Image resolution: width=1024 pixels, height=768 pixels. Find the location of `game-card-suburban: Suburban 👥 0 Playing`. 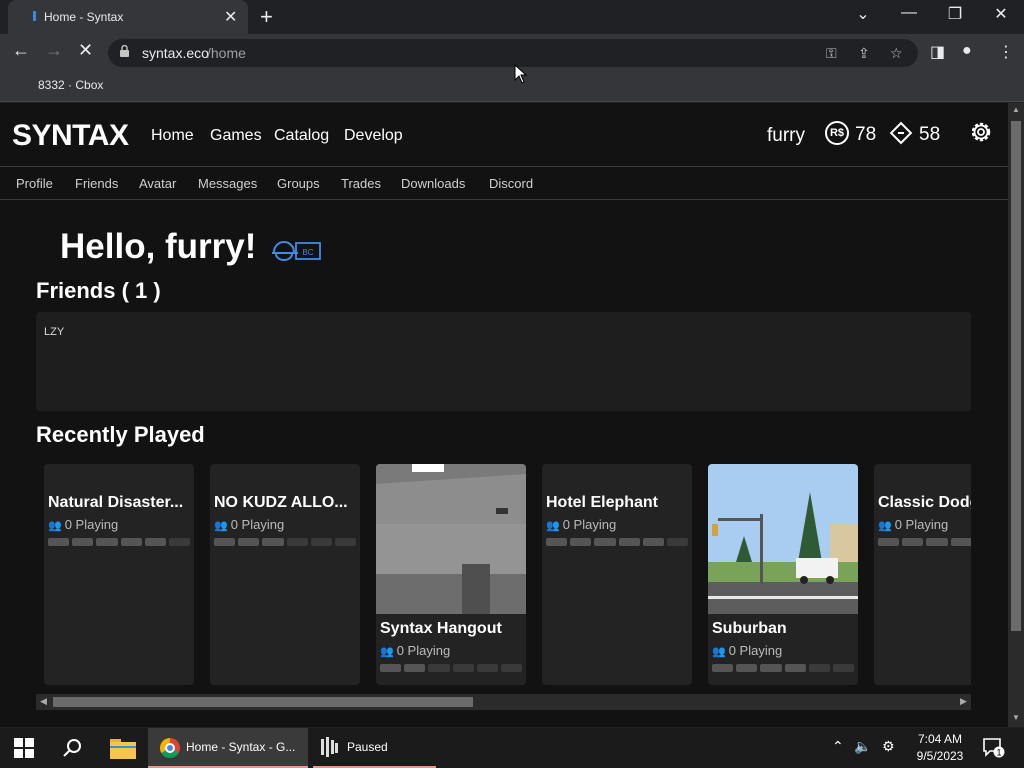

game-card-suburban: Suburban 👥 0 Playing is located at coordinates (783, 574).